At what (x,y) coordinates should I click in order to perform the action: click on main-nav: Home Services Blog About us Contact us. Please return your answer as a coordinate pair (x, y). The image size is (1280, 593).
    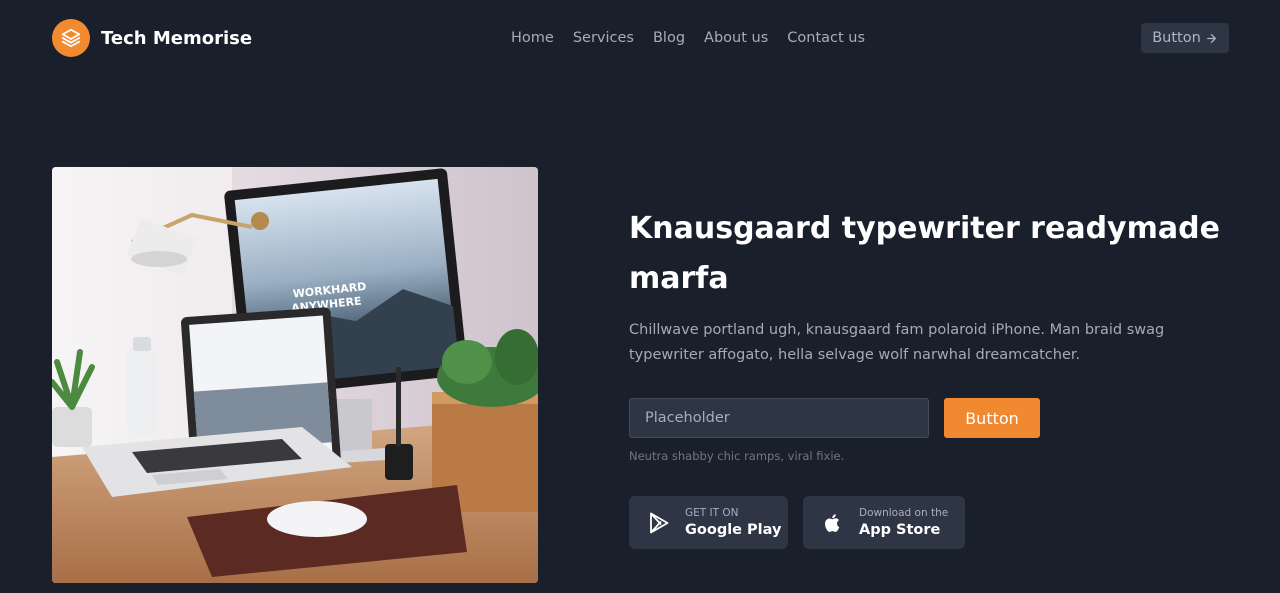
    Looking at the image, I should click on (697, 38).